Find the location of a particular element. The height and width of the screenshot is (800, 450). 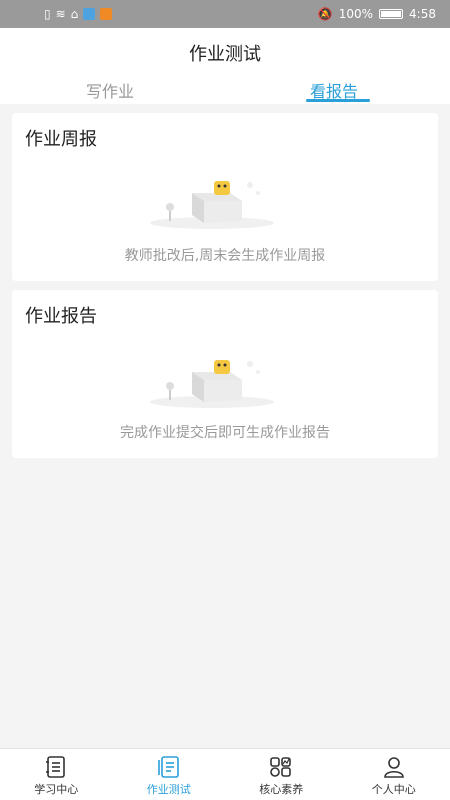

bottom-nav: 学习中心 作业测试 核心素养 个人中心 is located at coordinates (225, 774).